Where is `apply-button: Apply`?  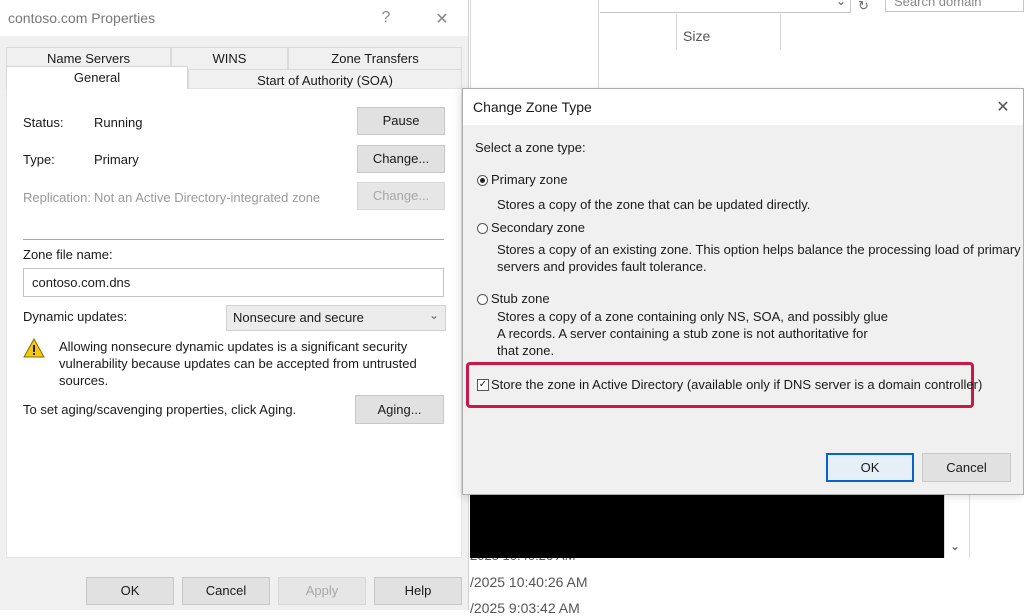 apply-button: Apply is located at coordinates (322, 591).